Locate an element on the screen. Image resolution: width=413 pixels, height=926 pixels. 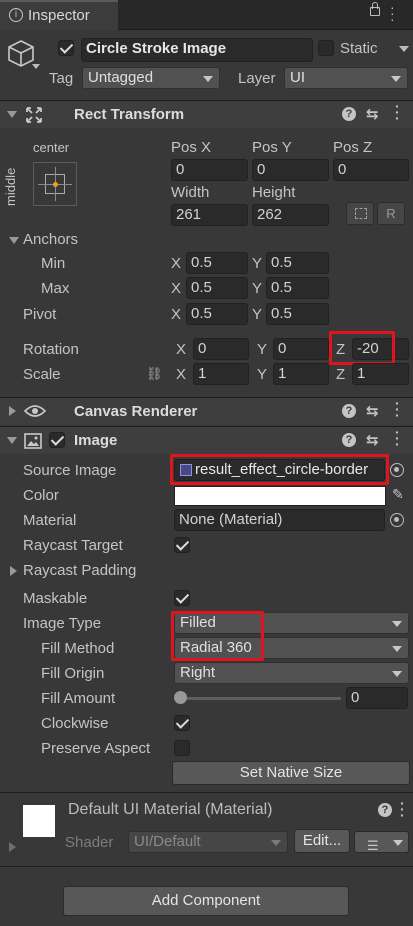
image-type-value: Filled is located at coordinates (198, 622).